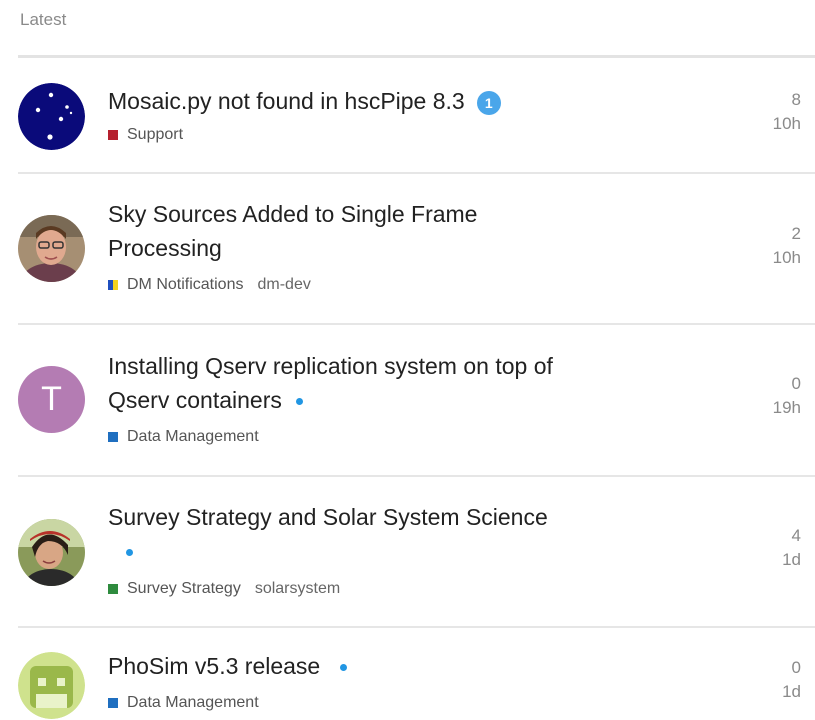 The image size is (815, 720). What do you see at coordinates (185, 284) in the screenshot?
I see `category-name: DM Notifications` at bounding box center [185, 284].